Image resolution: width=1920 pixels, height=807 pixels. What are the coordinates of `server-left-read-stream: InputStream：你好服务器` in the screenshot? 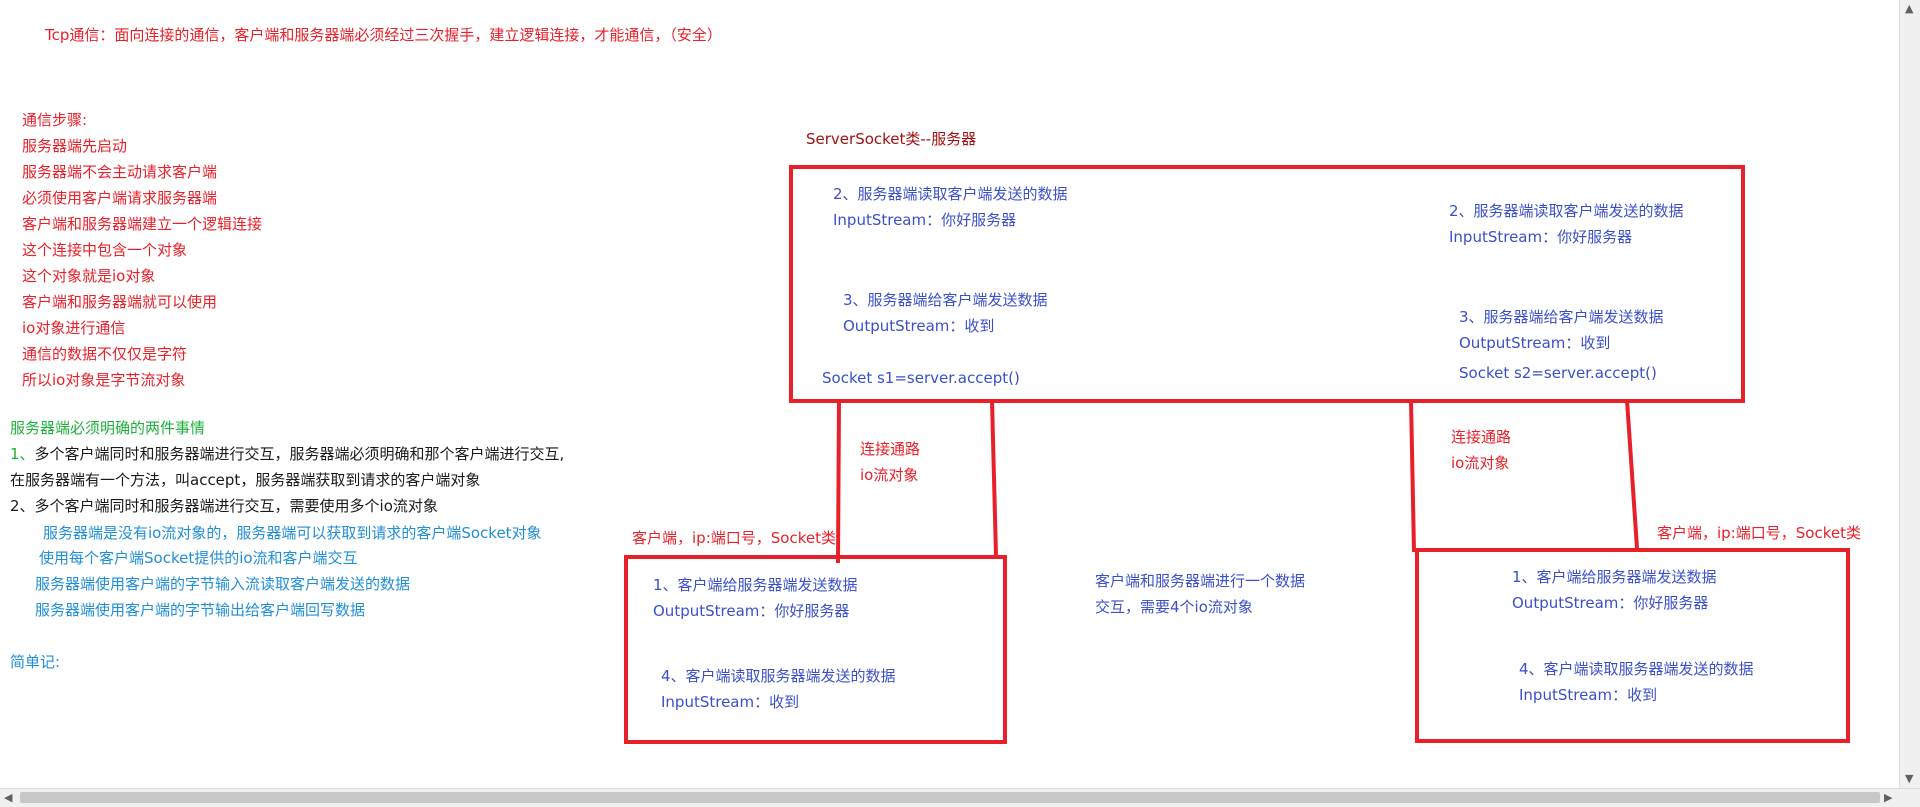 It's located at (925, 220).